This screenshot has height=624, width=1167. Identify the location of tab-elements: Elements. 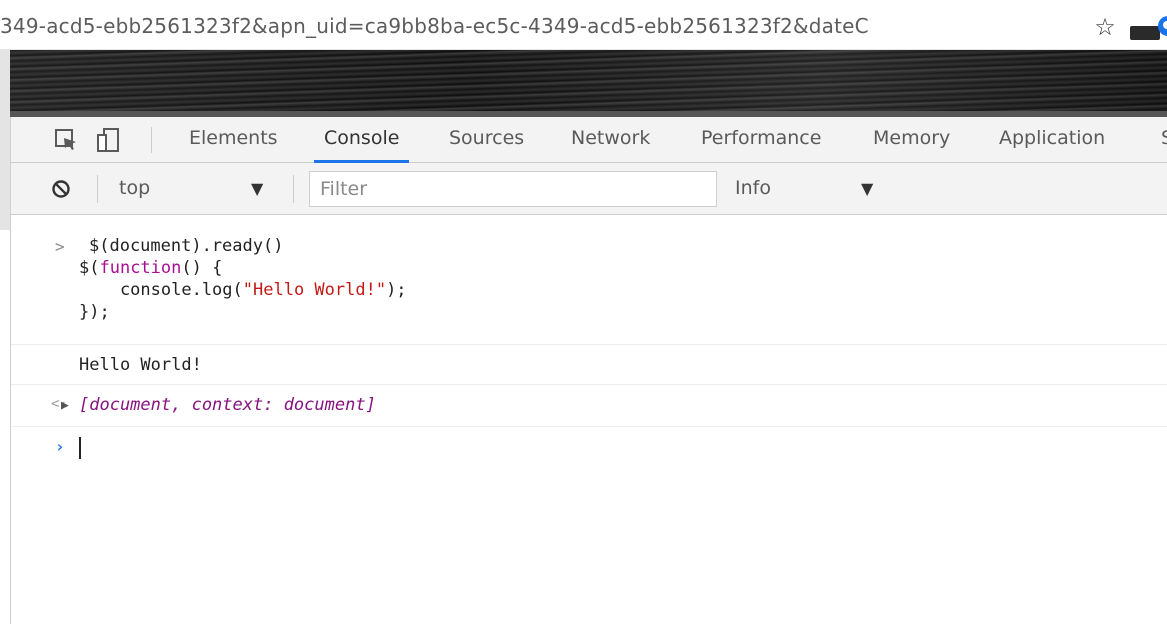
(233, 140).